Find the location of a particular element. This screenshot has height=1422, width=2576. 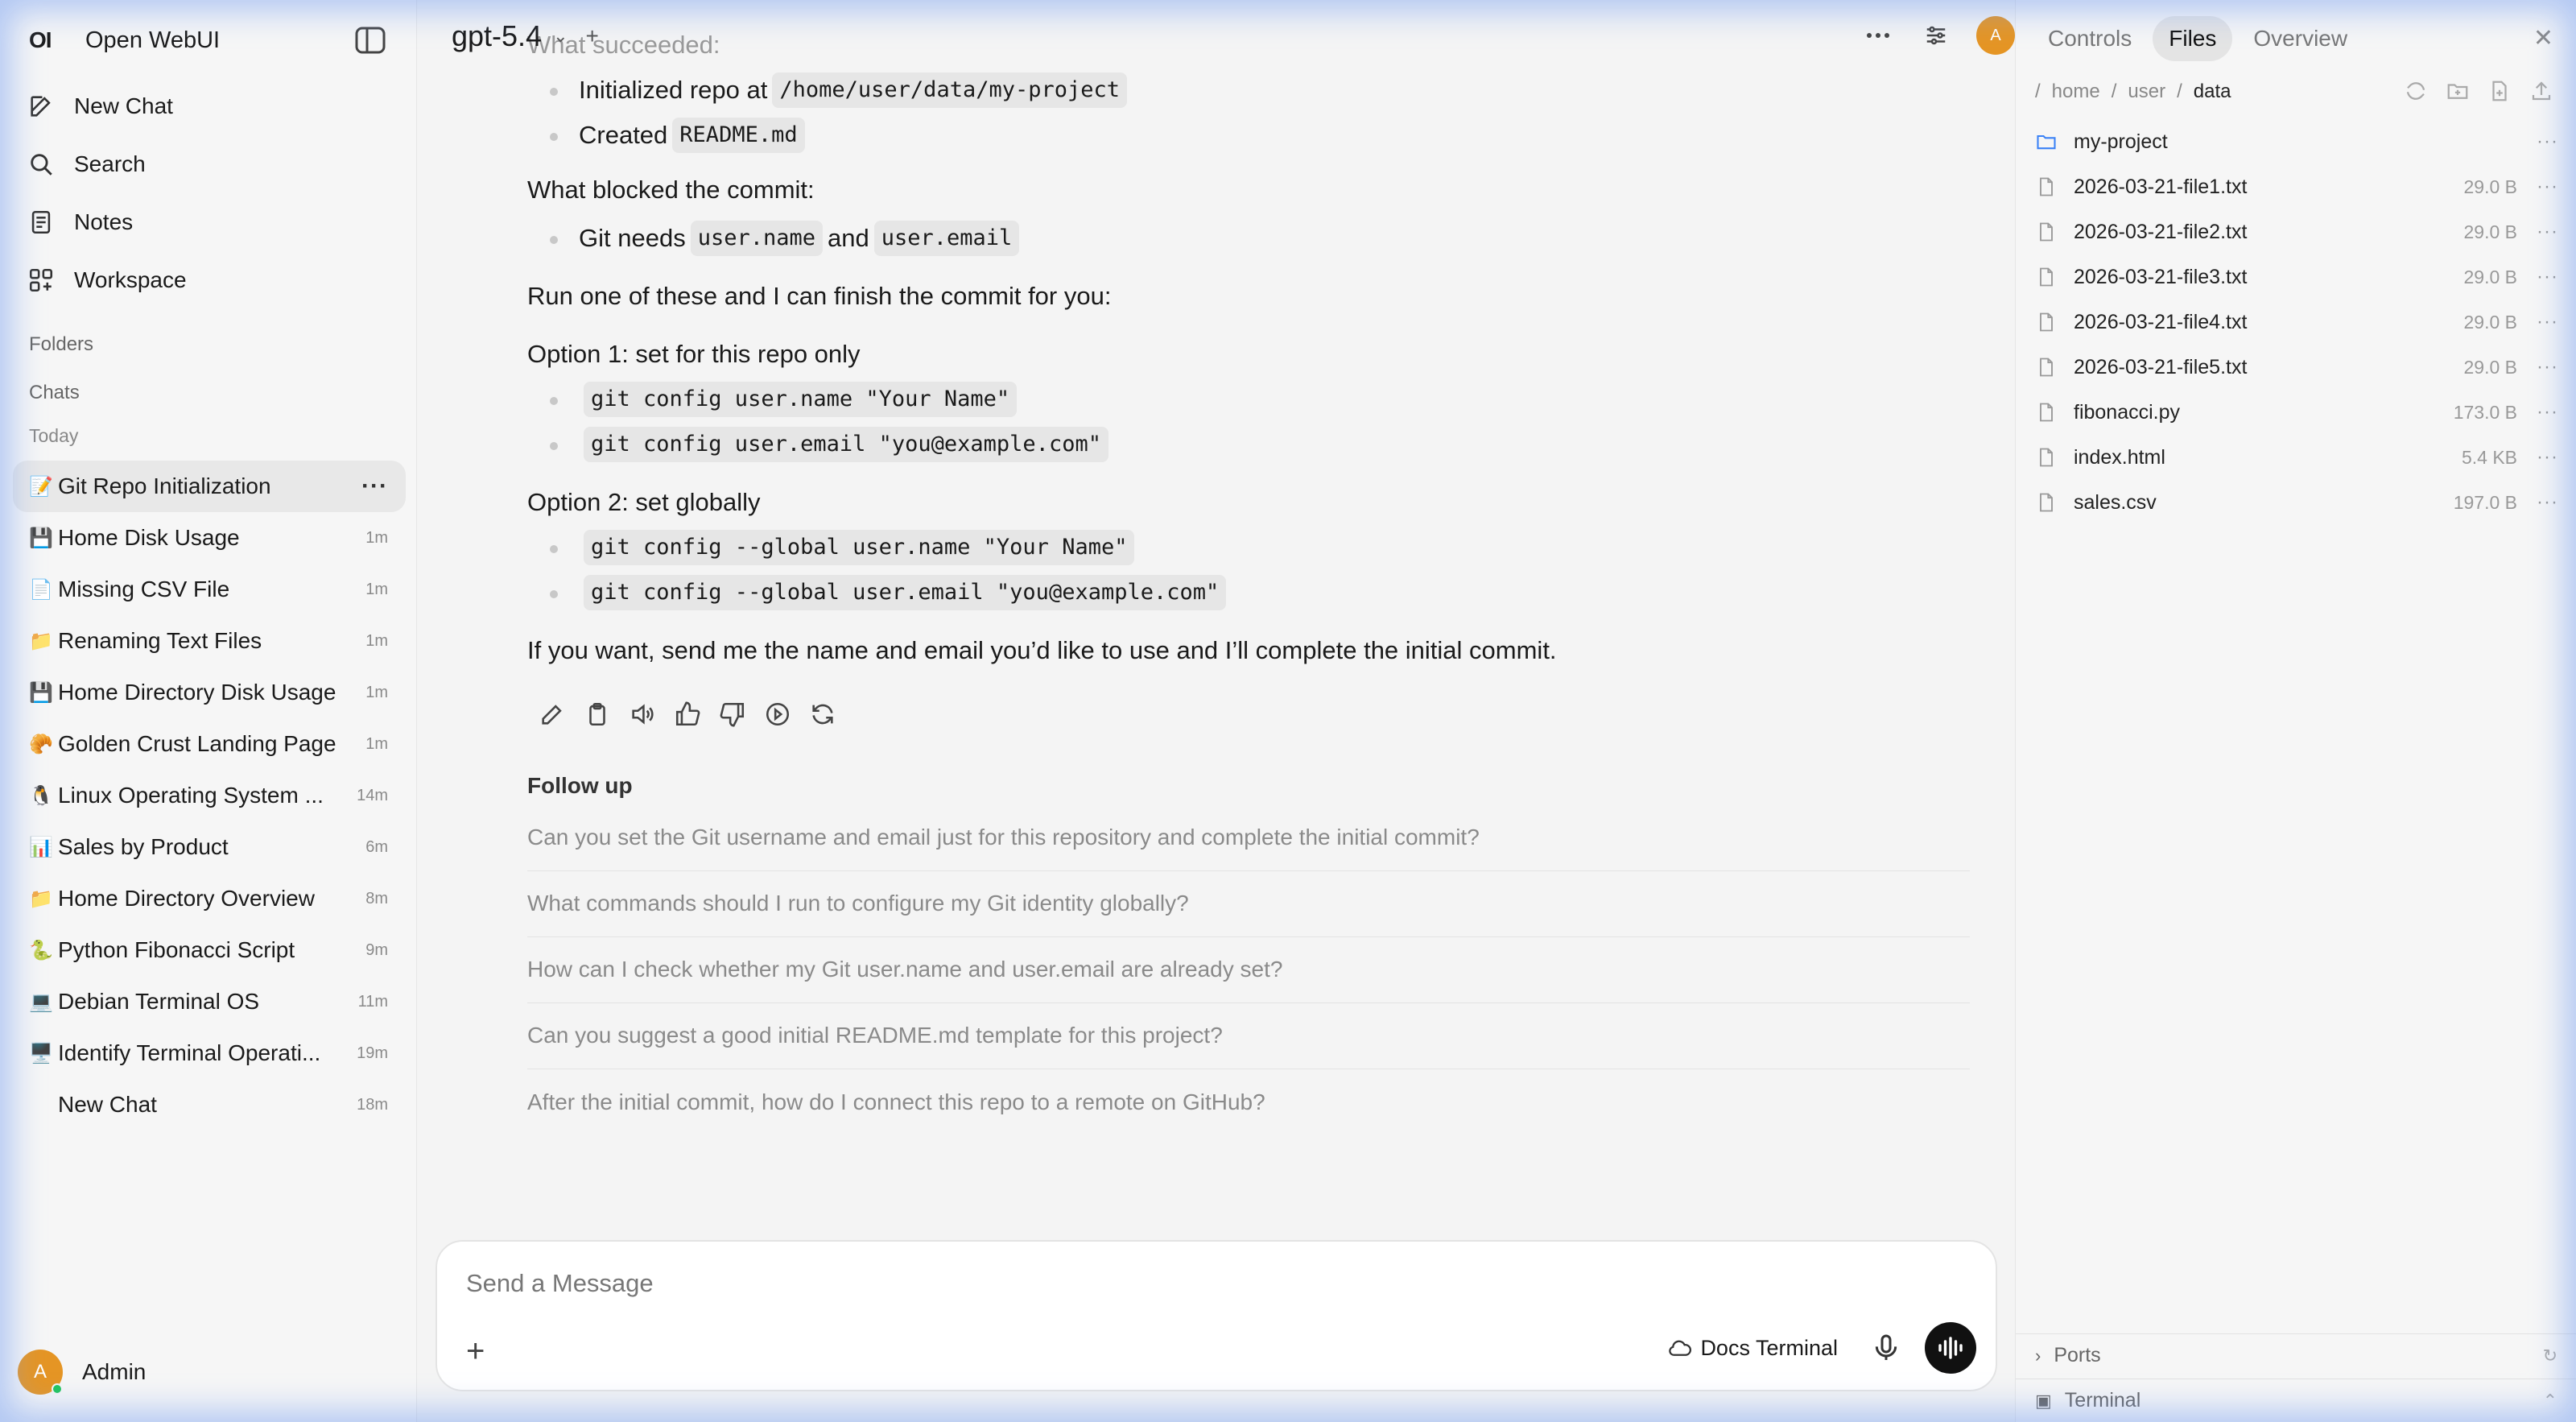

tab-overview: Overview is located at coordinates (2300, 38).